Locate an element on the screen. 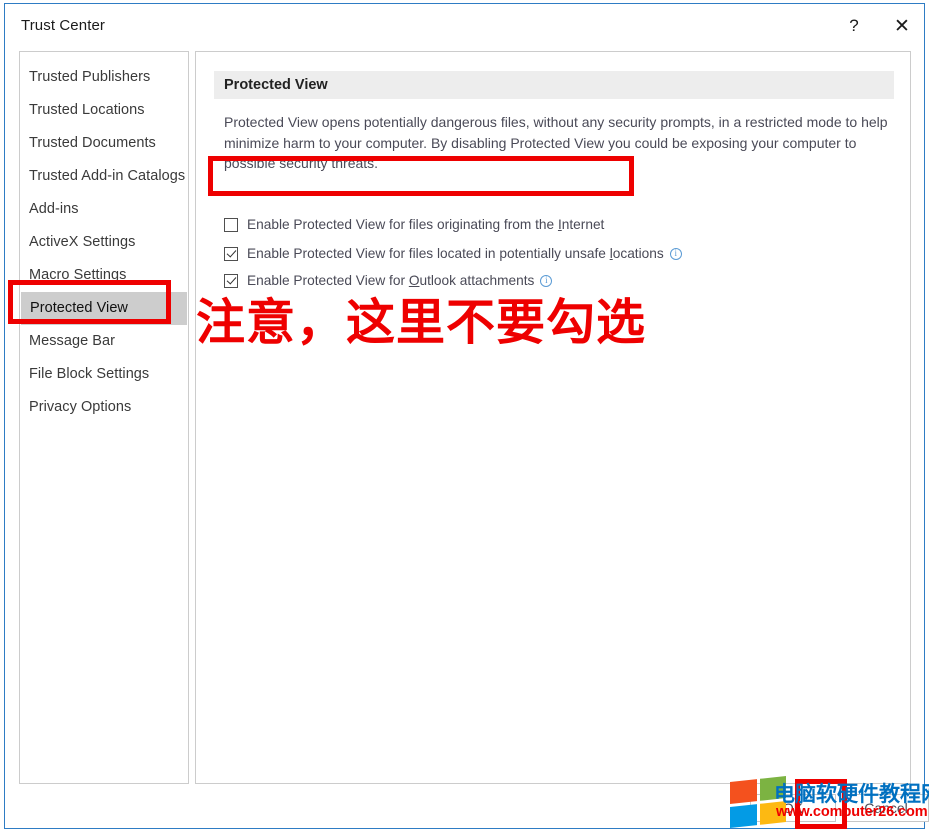 This screenshot has width=929, height=833. annotation-box-checkbox is located at coordinates (421, 176).